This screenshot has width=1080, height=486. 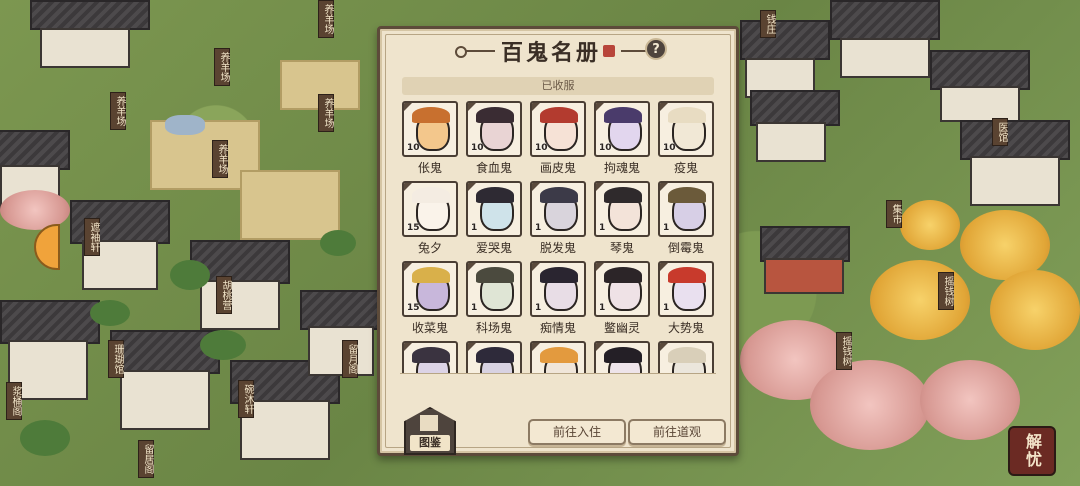 What do you see at coordinates (92, 237) in the screenshot?
I see `building-sign: 遮袖轩` at bounding box center [92, 237].